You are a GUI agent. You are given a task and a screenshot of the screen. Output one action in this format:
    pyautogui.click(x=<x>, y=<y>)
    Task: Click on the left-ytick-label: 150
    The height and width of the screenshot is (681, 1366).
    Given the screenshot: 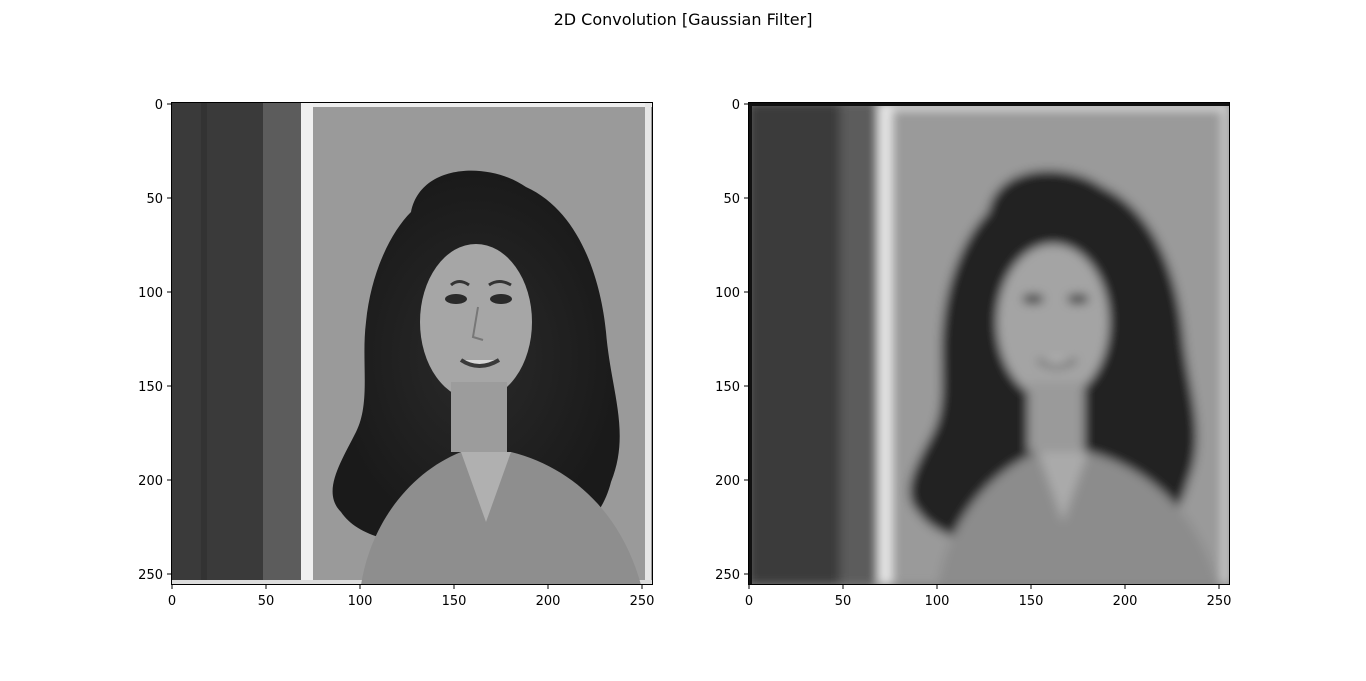 What is the action you would take?
    pyautogui.click(x=150, y=387)
    